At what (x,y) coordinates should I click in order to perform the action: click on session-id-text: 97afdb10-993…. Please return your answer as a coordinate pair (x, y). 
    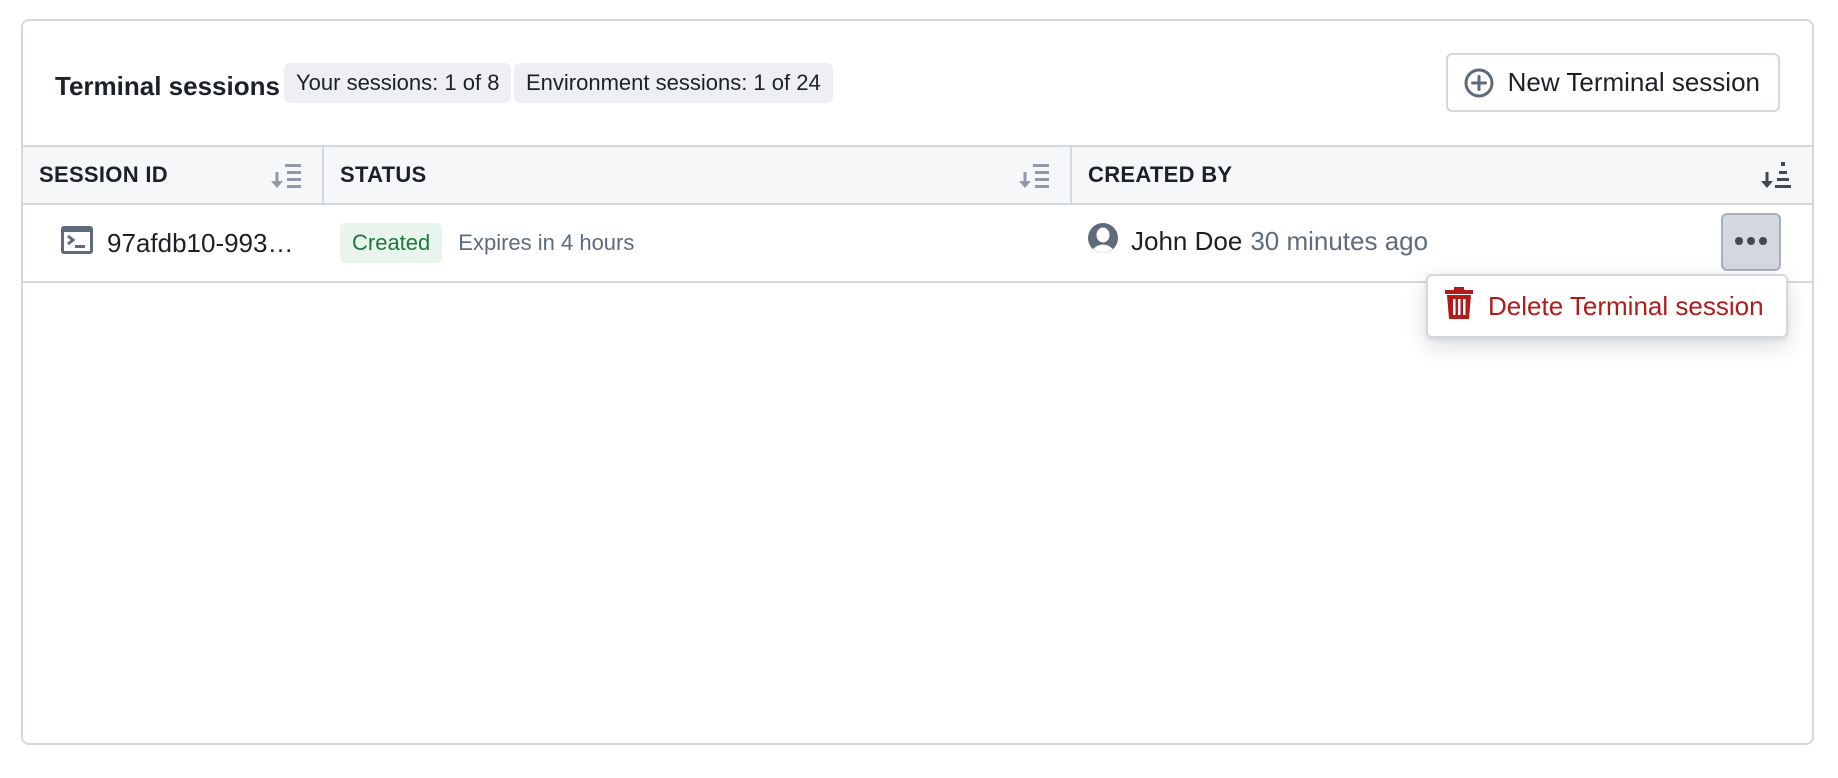
    Looking at the image, I should click on (200, 243).